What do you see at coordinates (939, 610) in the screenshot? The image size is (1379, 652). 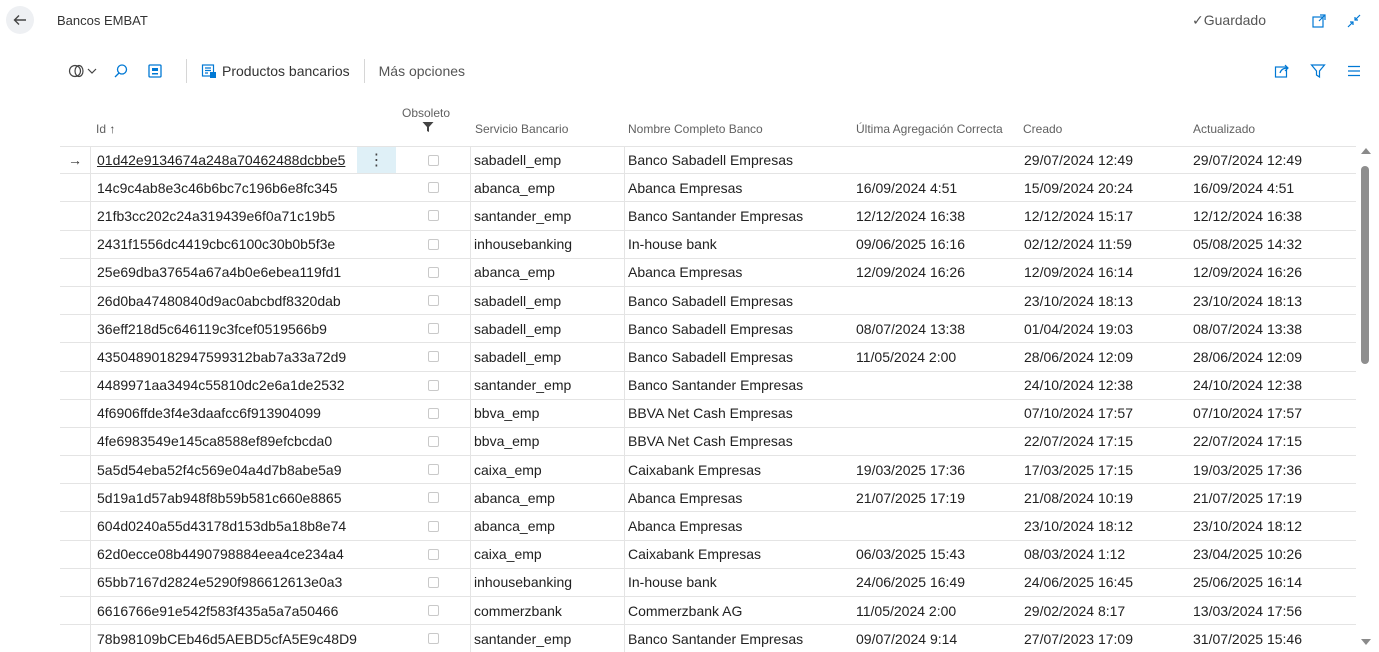 I see `cell-last-aggregation: 11/05/2024 2:00` at bounding box center [939, 610].